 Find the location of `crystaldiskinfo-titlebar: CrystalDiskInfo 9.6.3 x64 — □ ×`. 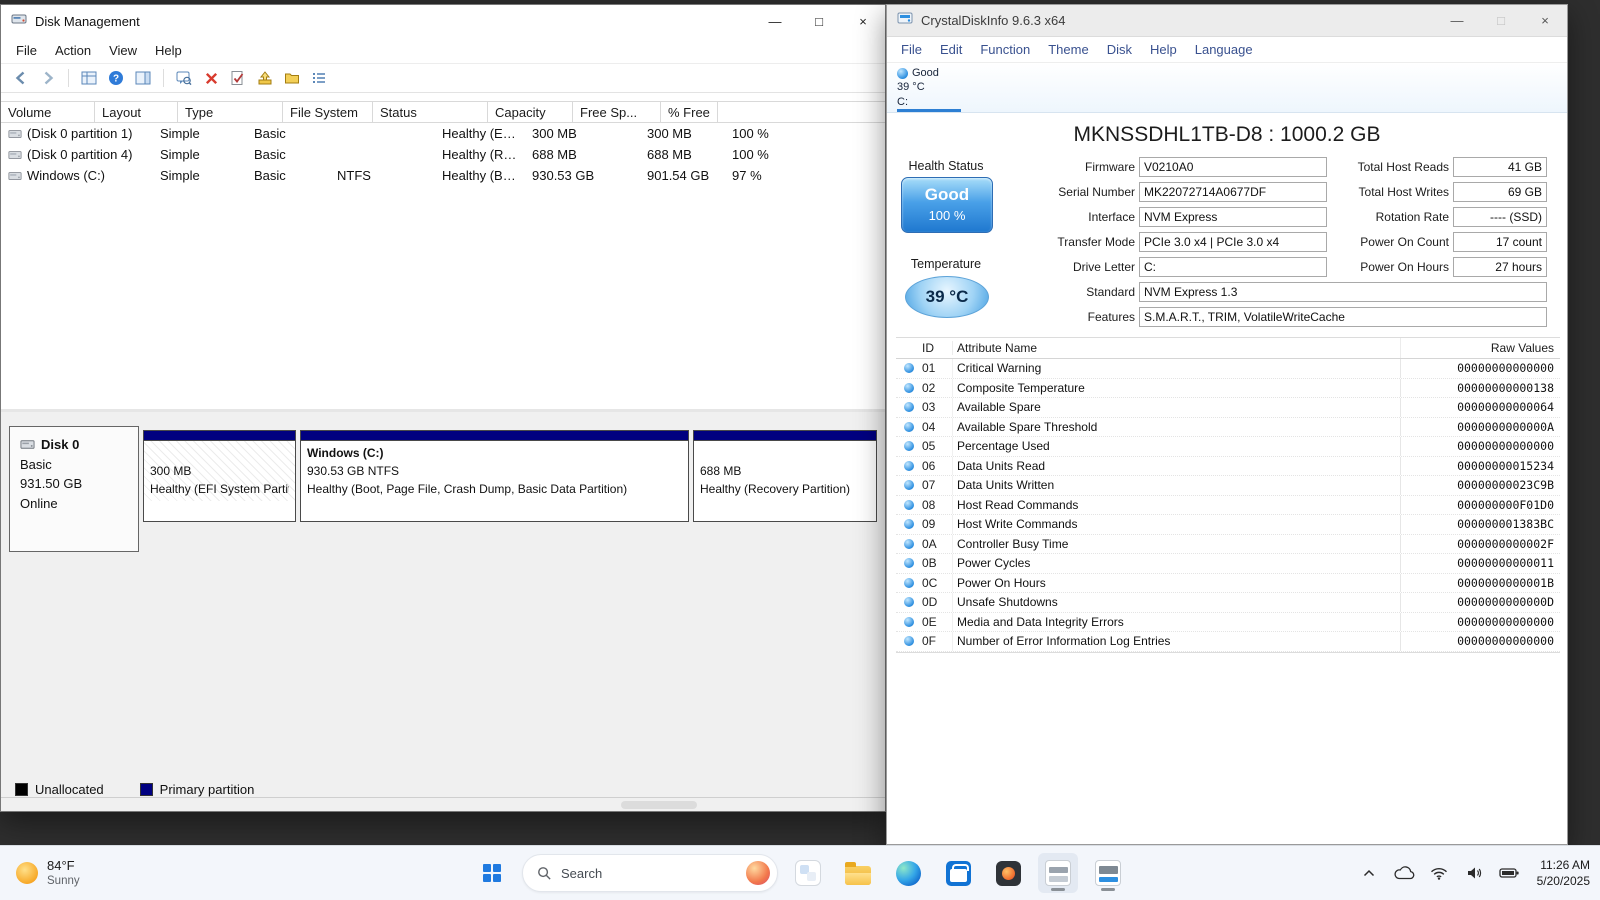

crystaldiskinfo-titlebar: CrystalDiskInfo 9.6.3 x64 — □ × is located at coordinates (1227, 21).